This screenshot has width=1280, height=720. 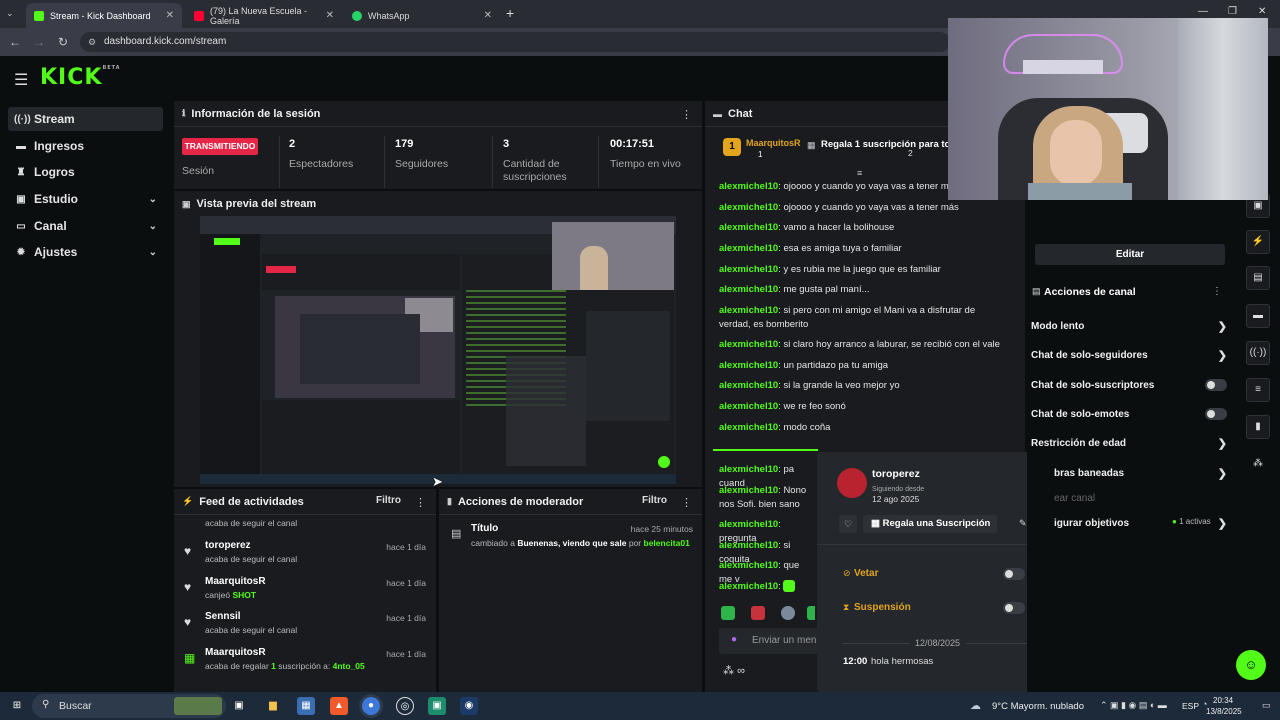 What do you see at coordinates (930, 524) in the screenshot?
I see `gift-sub-button: ▦ Regala una Suscripción` at bounding box center [930, 524].